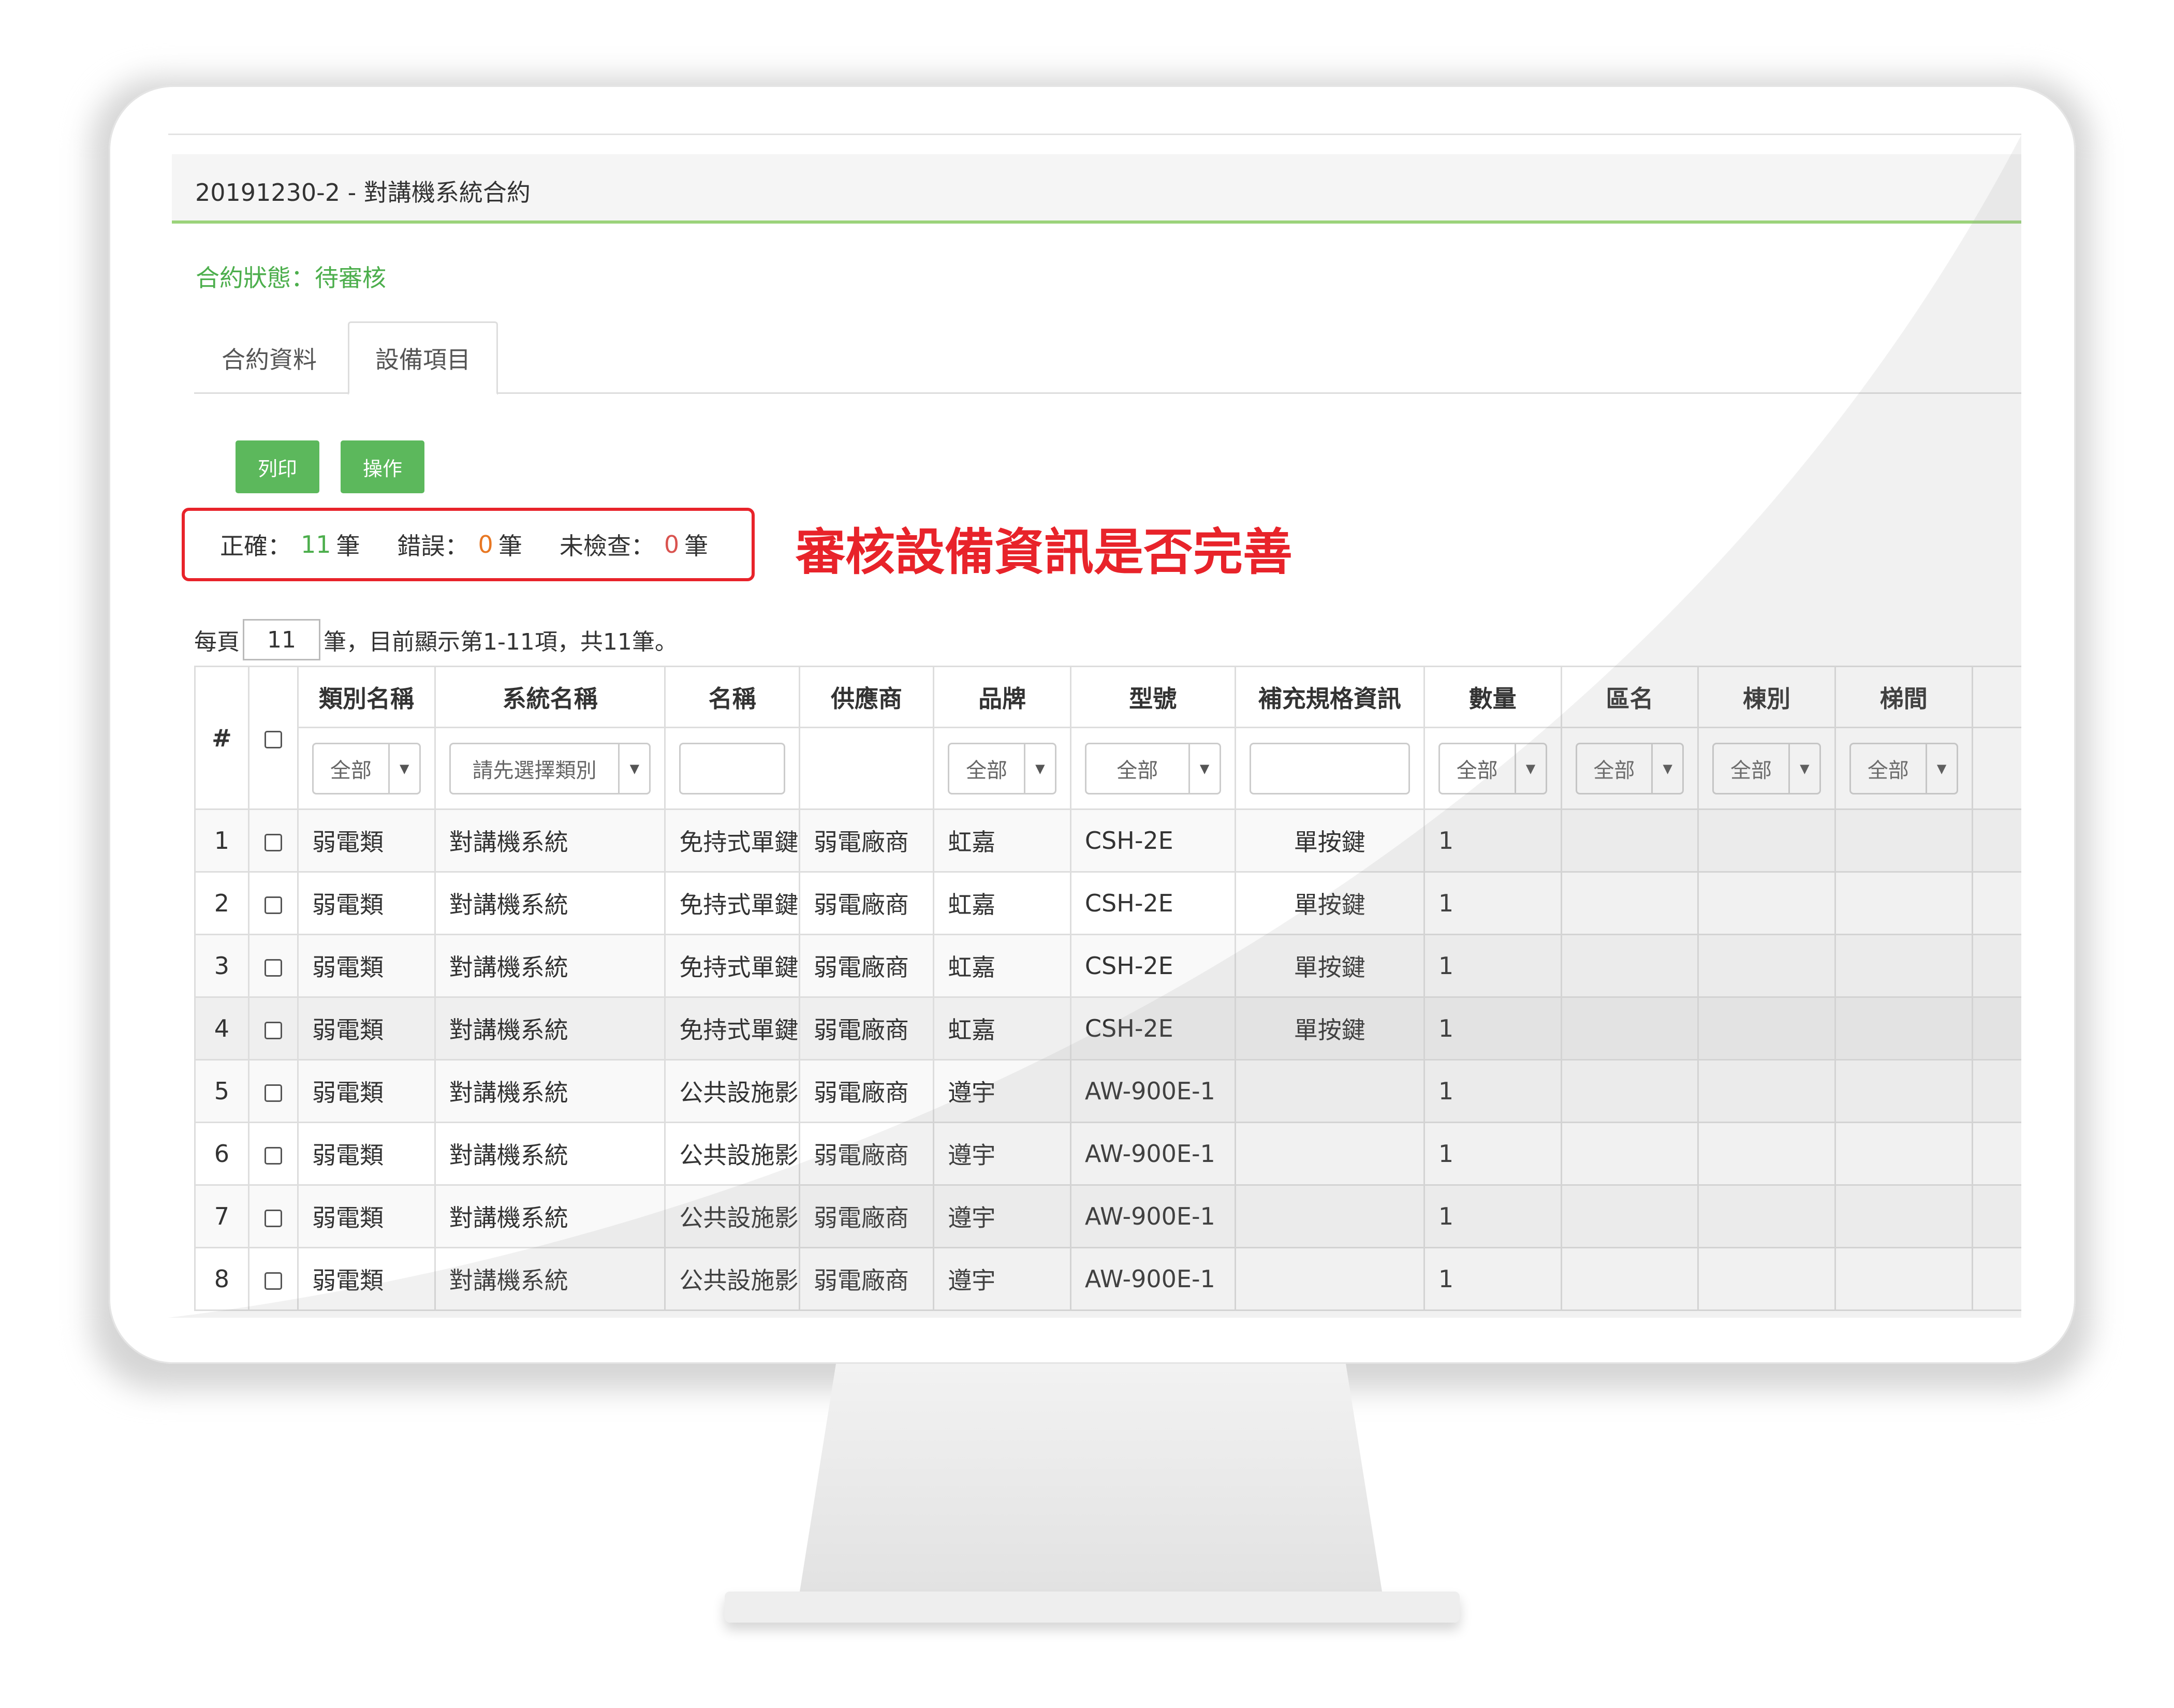  What do you see at coordinates (866, 697) in the screenshot?
I see `col-supplier: 供應商` at bounding box center [866, 697].